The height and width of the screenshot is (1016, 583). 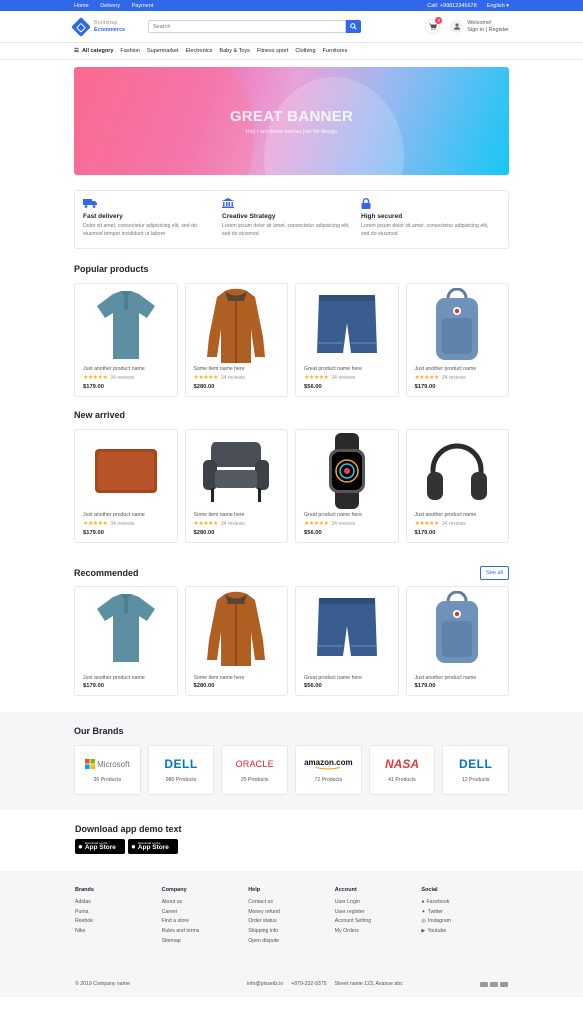 I want to click on nav-item-baby-toys: Baby & Toys, so click(x=234, y=51).